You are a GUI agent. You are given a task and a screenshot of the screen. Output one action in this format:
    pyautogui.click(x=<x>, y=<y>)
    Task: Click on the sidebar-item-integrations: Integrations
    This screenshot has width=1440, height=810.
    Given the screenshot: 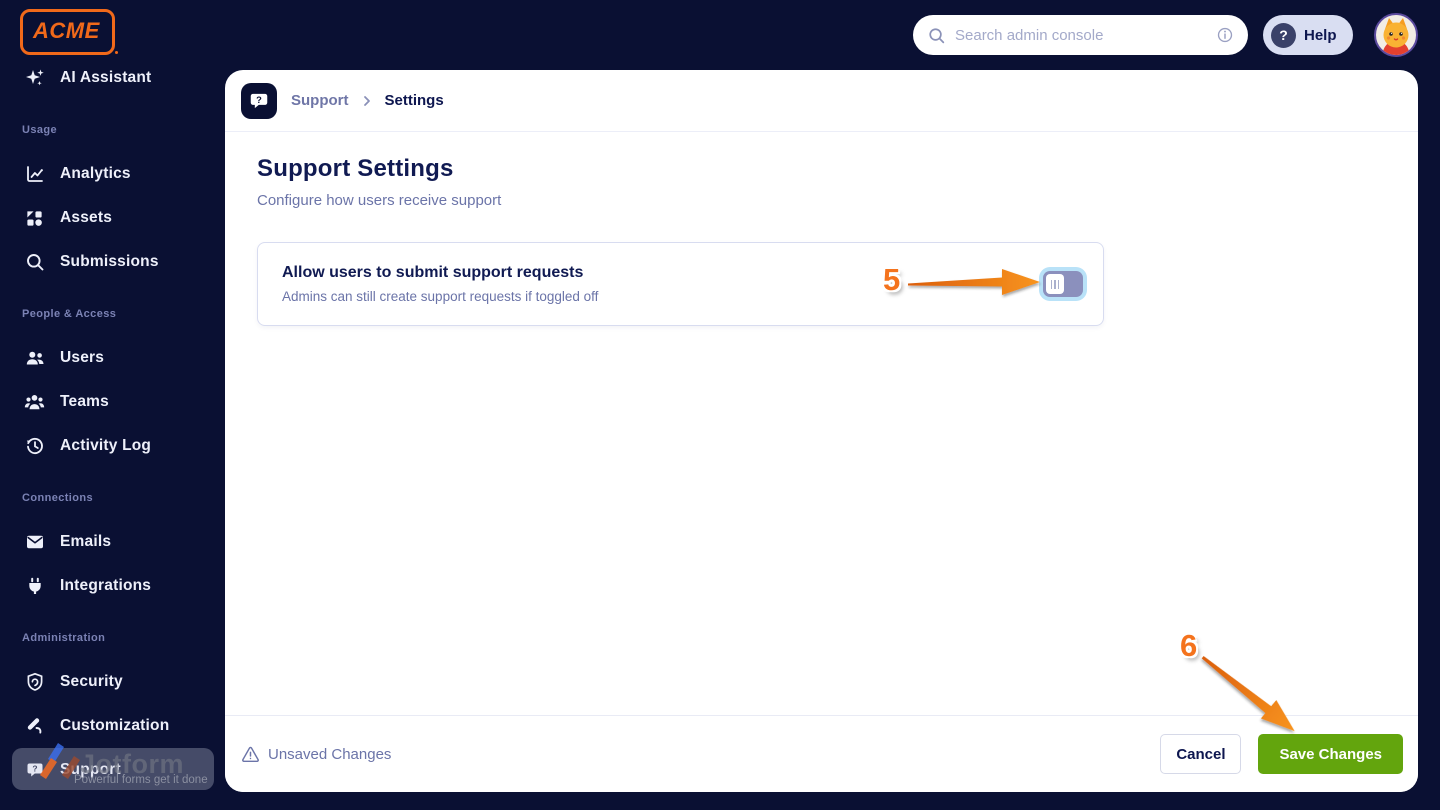 What is the action you would take?
    pyautogui.click(x=112, y=586)
    